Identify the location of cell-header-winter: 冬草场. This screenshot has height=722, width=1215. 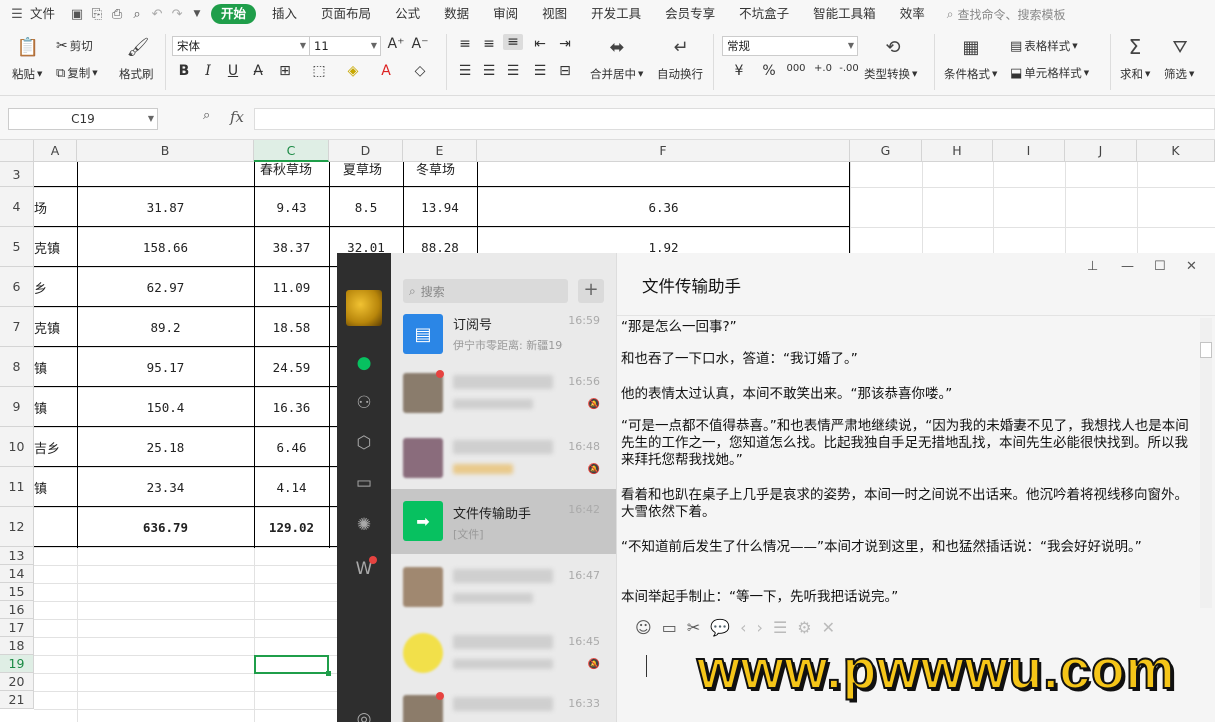
(435, 168).